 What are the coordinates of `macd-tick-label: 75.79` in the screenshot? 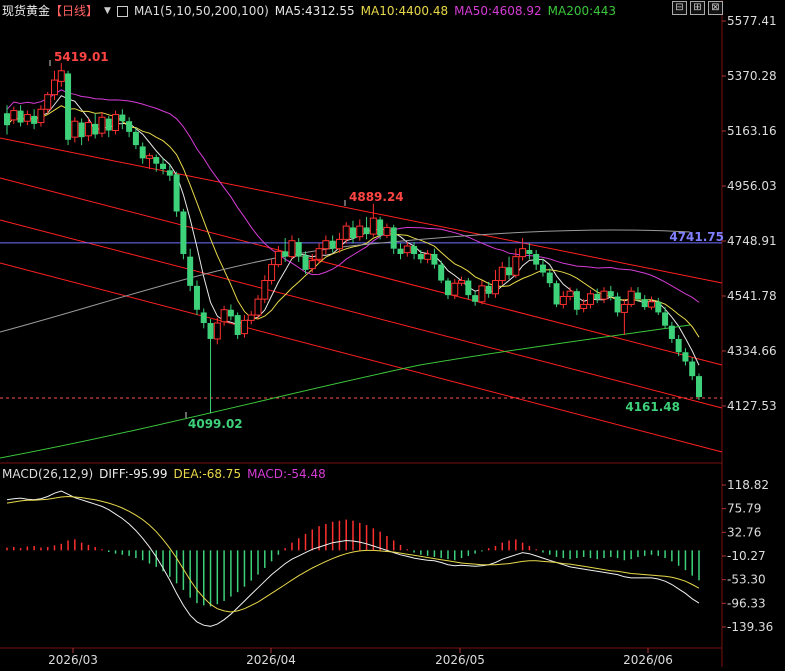 It's located at (744, 509).